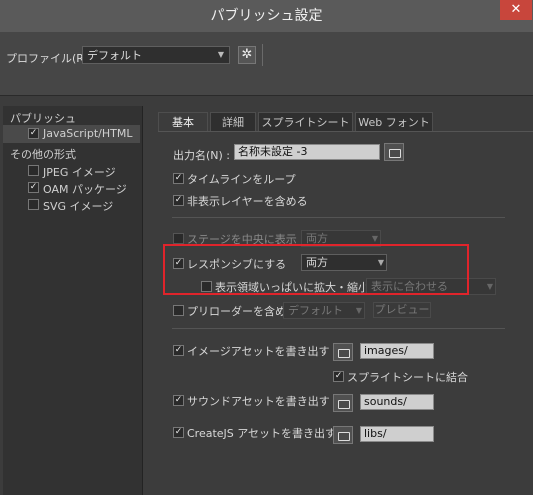  What do you see at coordinates (407, 377) in the screenshot?
I see `combine-sprites-label: スプライトシートに結合` at bounding box center [407, 377].